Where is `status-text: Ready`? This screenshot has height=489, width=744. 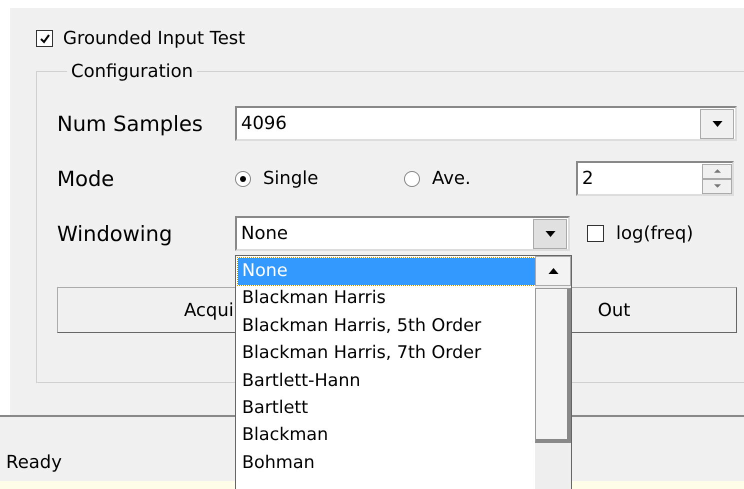 status-text: Ready is located at coordinates (34, 462).